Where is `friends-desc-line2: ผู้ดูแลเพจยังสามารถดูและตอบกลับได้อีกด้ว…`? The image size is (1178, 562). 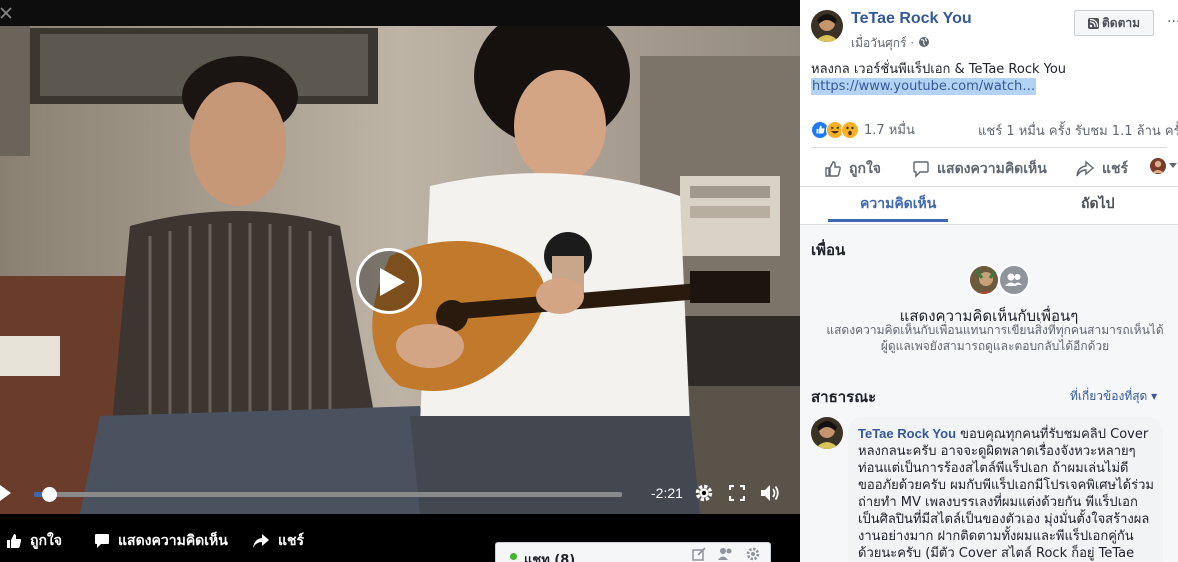
friends-desc-line2: ผู้ดูแลเพจยังสามารถดูและตอบกลับได้อีกด้ว… is located at coordinates (995, 346).